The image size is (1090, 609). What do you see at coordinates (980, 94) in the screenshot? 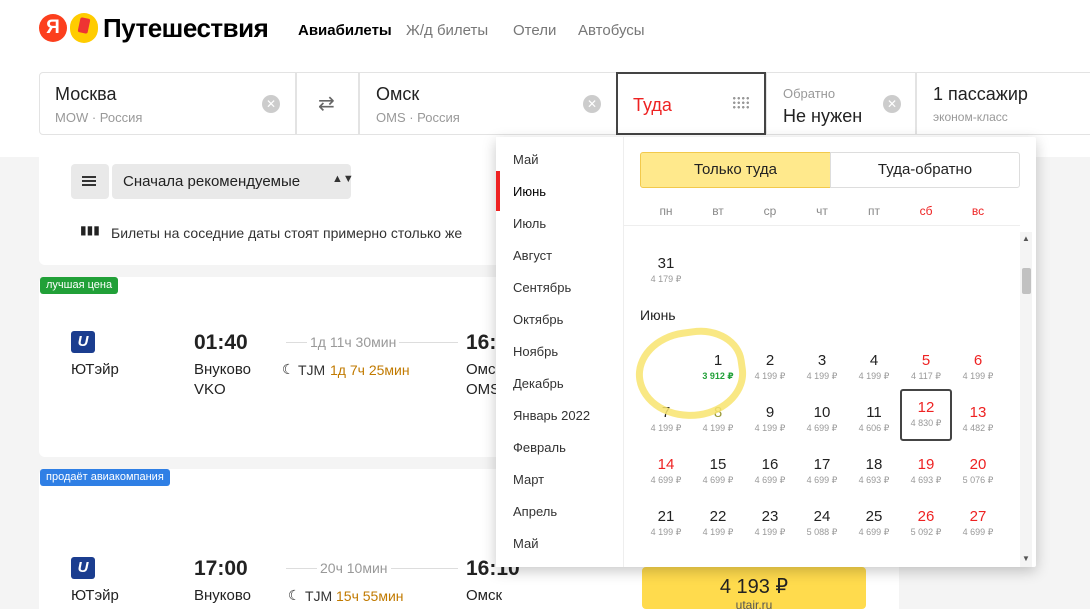
I see `passengers-count: 1 пассажир` at bounding box center [980, 94].